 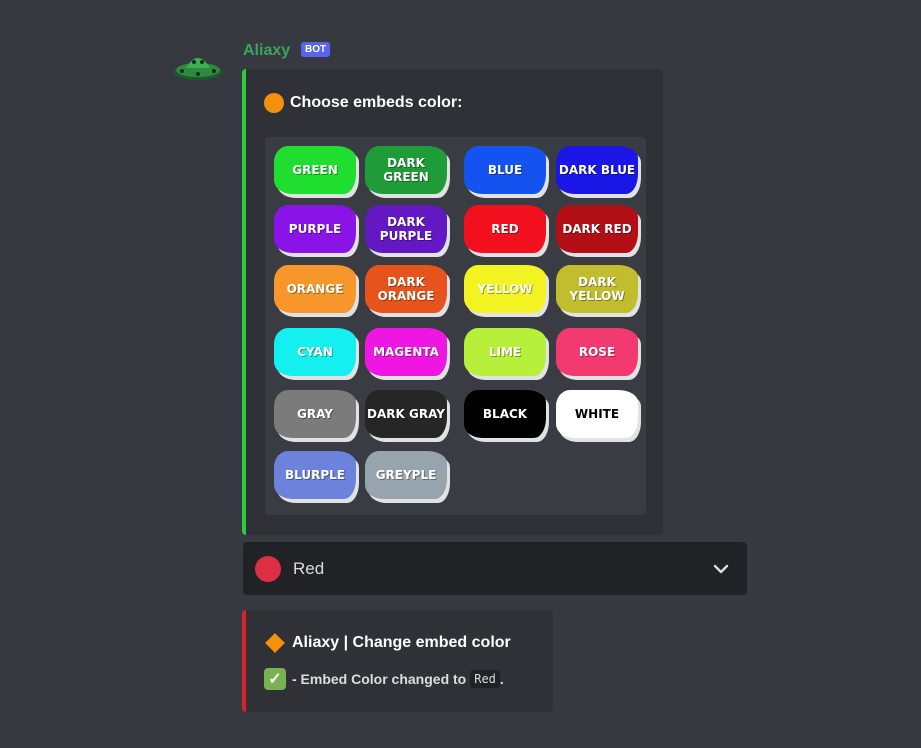 What do you see at coordinates (505, 289) in the screenshot?
I see `swatch-yellow: YELLOW` at bounding box center [505, 289].